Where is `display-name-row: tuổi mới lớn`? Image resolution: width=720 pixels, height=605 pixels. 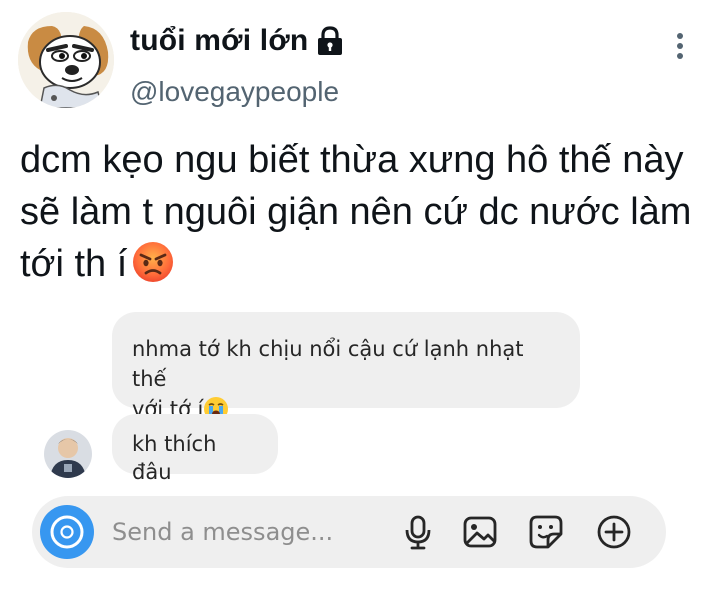 display-name-row: tuổi mới lớn is located at coordinates (237, 41).